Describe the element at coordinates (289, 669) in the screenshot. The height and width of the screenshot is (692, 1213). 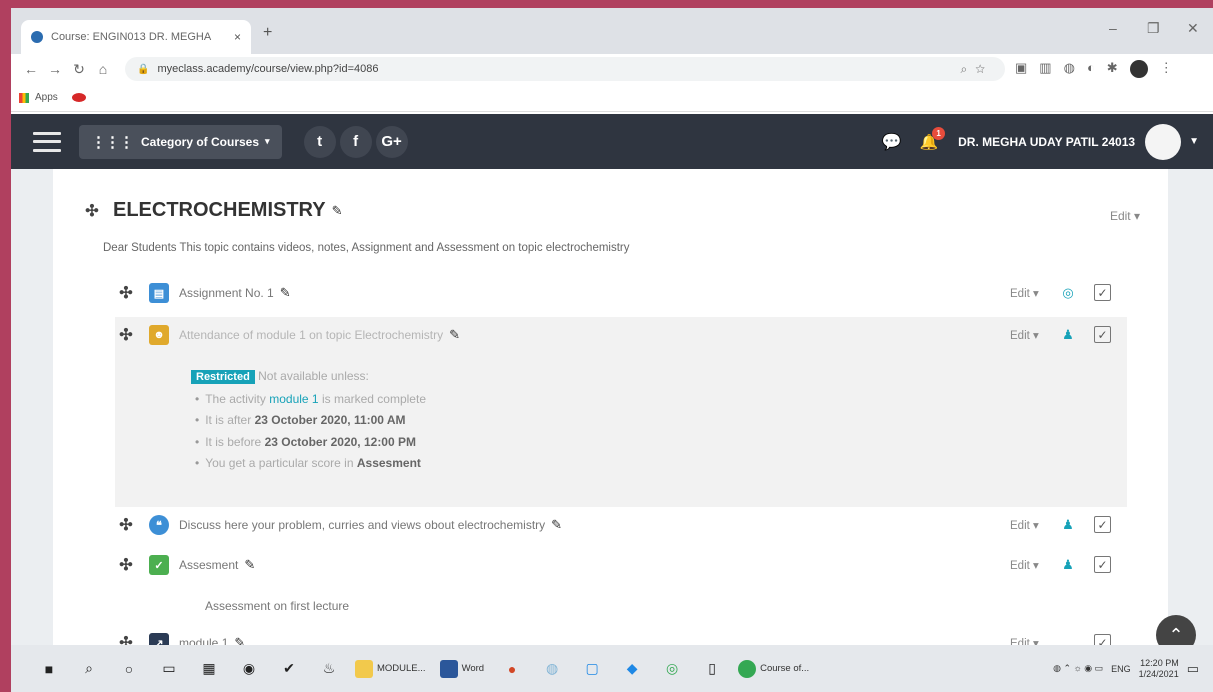
I see `app-icon: ✔` at that location.